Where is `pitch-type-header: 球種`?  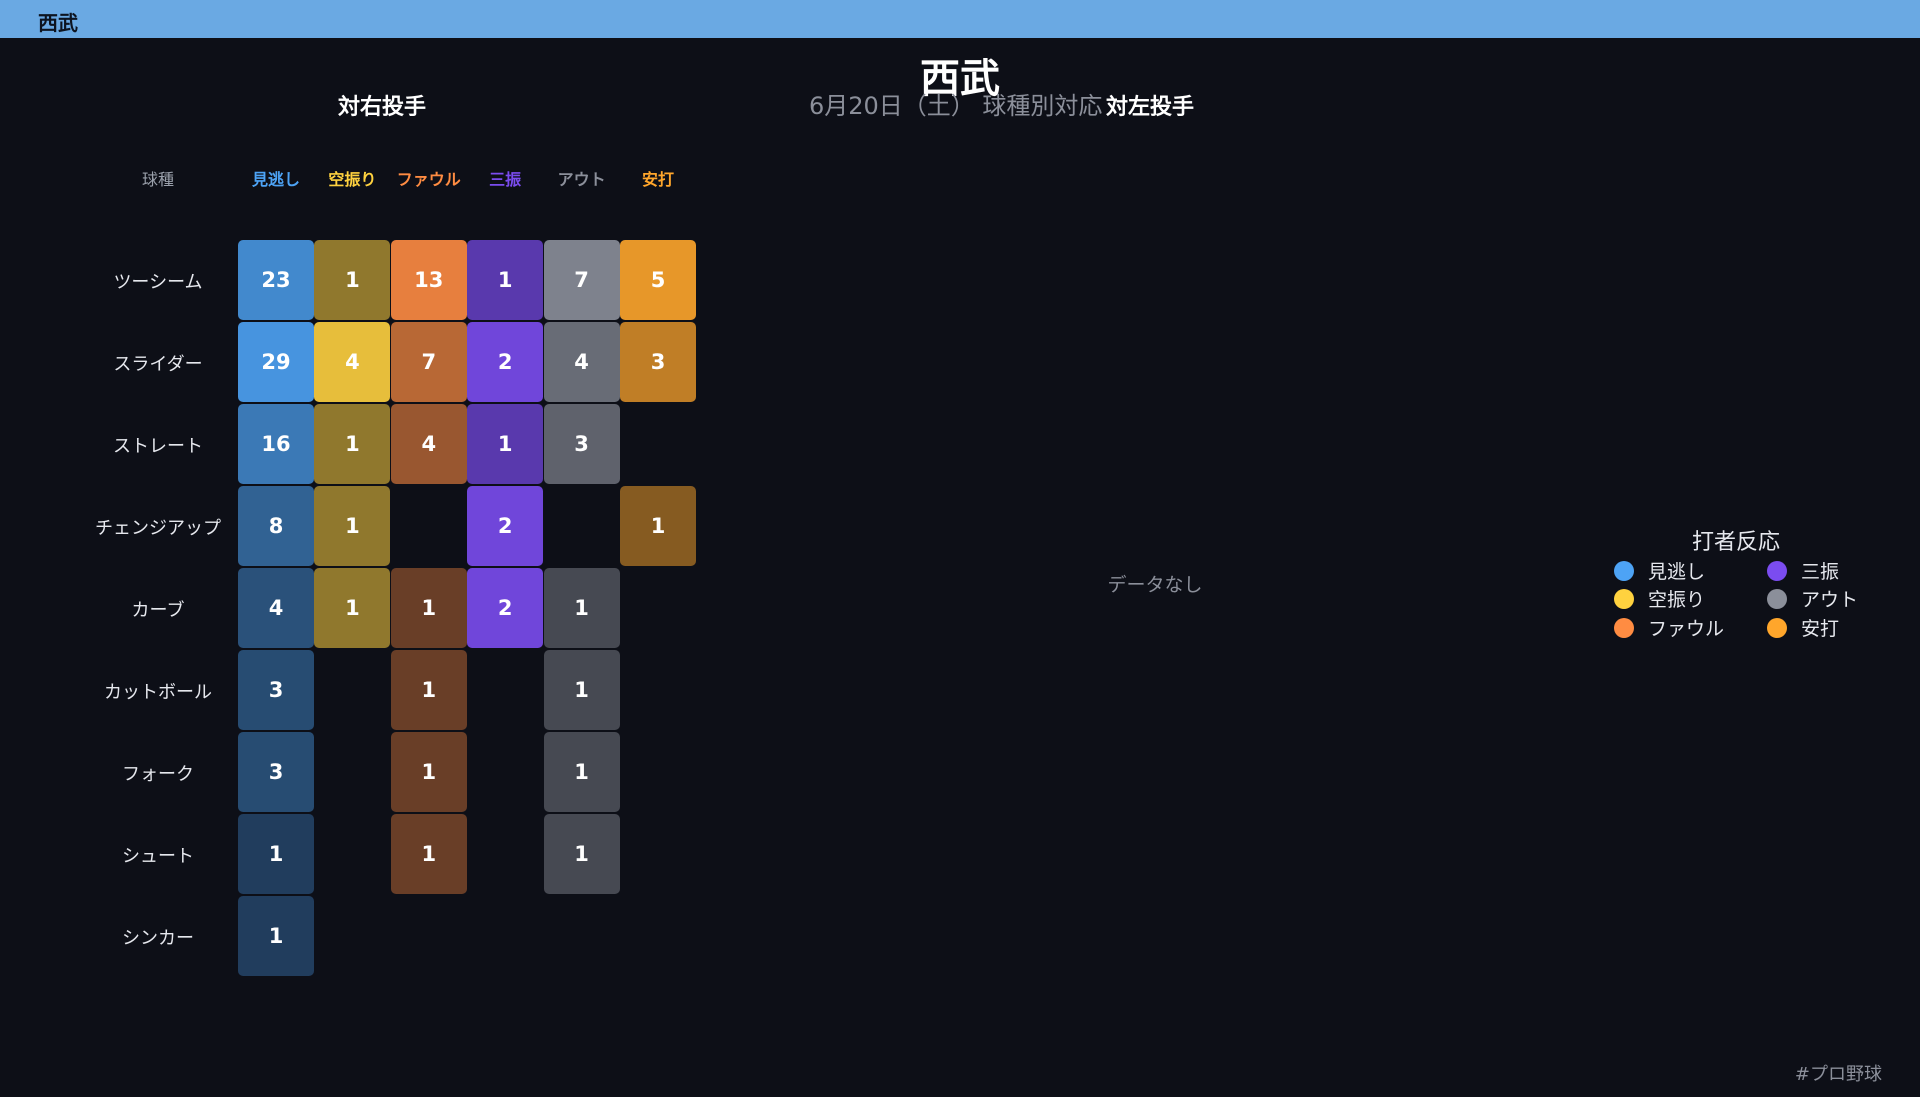 pitch-type-header: 球種 is located at coordinates (157, 179).